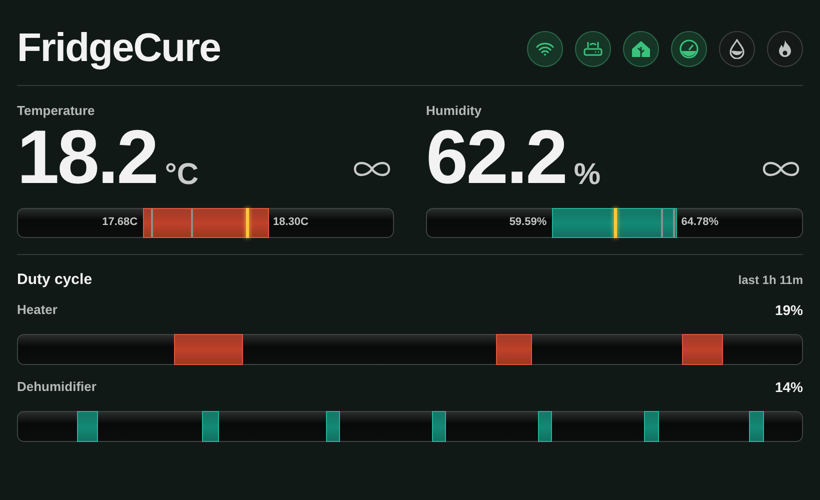 The image size is (820, 500). Describe the element at coordinates (56, 387) in the screenshot. I see `duty-label: Dehumidifier` at that location.